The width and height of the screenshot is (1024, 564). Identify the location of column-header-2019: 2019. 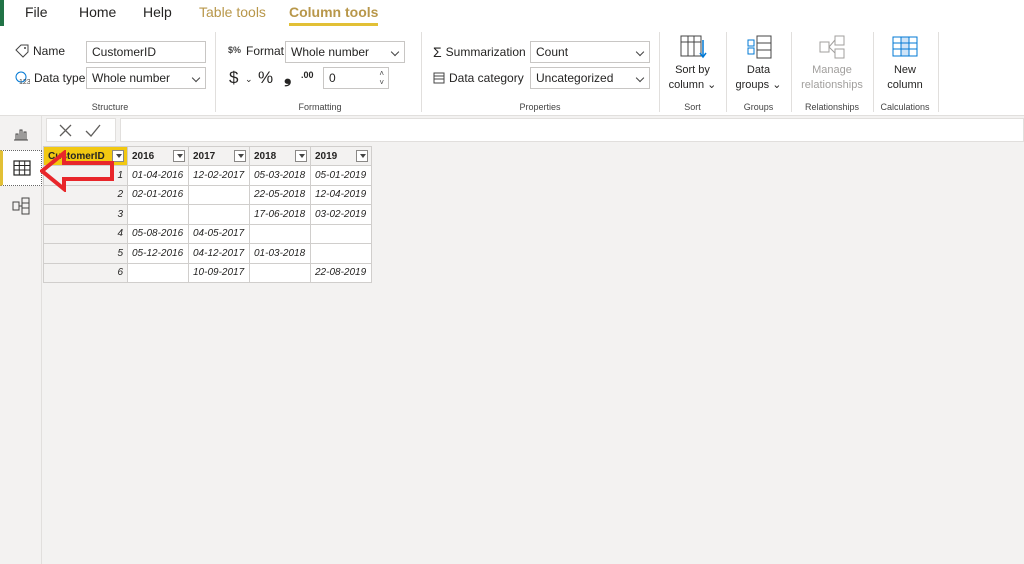
(341, 156).